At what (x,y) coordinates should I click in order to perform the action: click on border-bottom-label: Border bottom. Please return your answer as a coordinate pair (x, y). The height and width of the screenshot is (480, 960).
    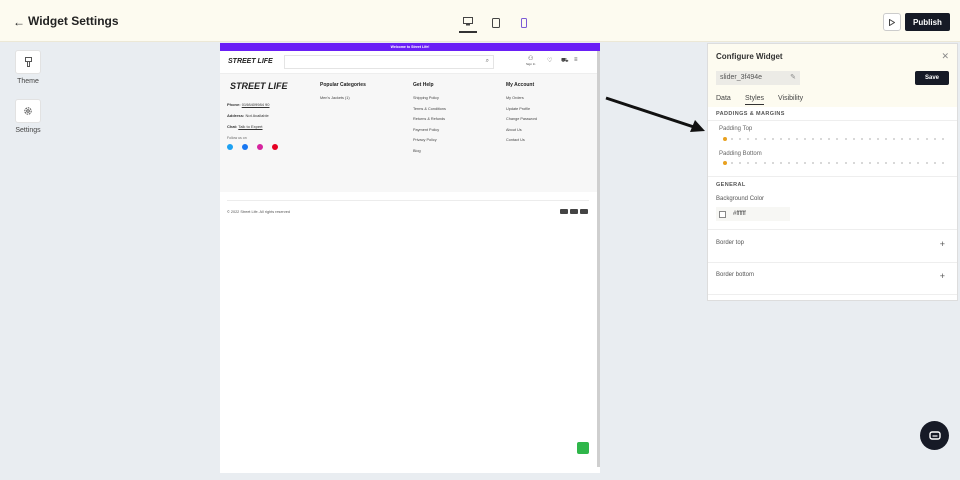
    Looking at the image, I should click on (735, 275).